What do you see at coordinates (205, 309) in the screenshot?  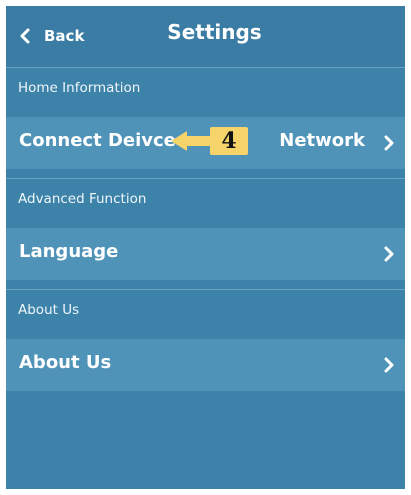 I see `section-header-about-us: About Us` at bounding box center [205, 309].